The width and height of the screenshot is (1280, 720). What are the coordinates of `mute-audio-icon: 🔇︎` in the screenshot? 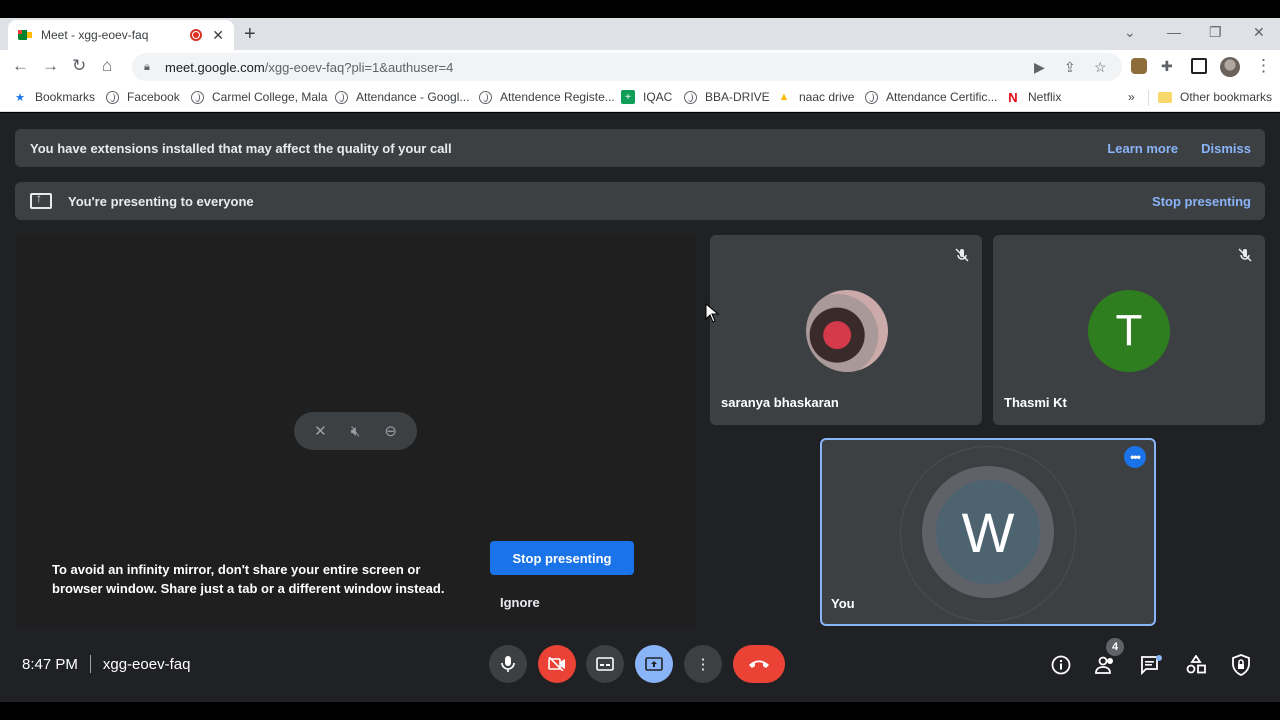 It's located at (355, 431).